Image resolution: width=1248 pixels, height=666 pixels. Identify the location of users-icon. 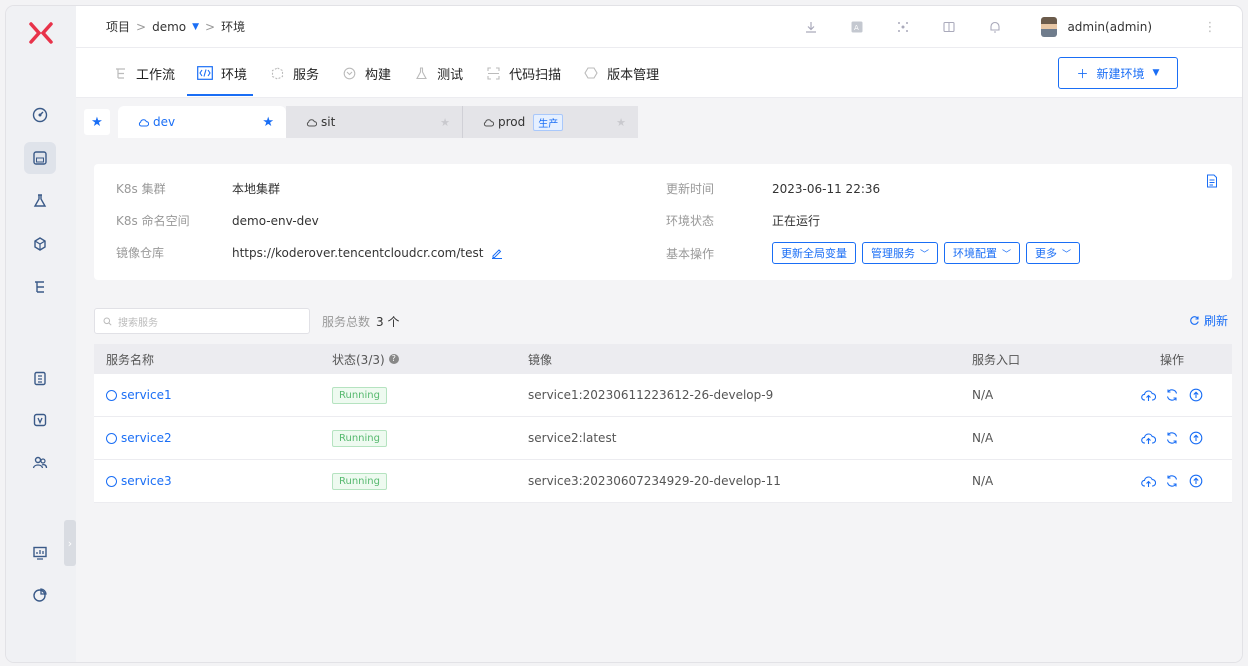
(40, 462).